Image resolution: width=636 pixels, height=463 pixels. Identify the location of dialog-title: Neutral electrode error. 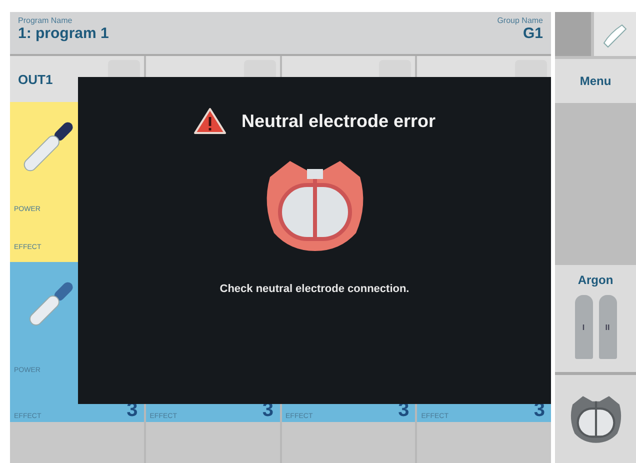
(338, 121).